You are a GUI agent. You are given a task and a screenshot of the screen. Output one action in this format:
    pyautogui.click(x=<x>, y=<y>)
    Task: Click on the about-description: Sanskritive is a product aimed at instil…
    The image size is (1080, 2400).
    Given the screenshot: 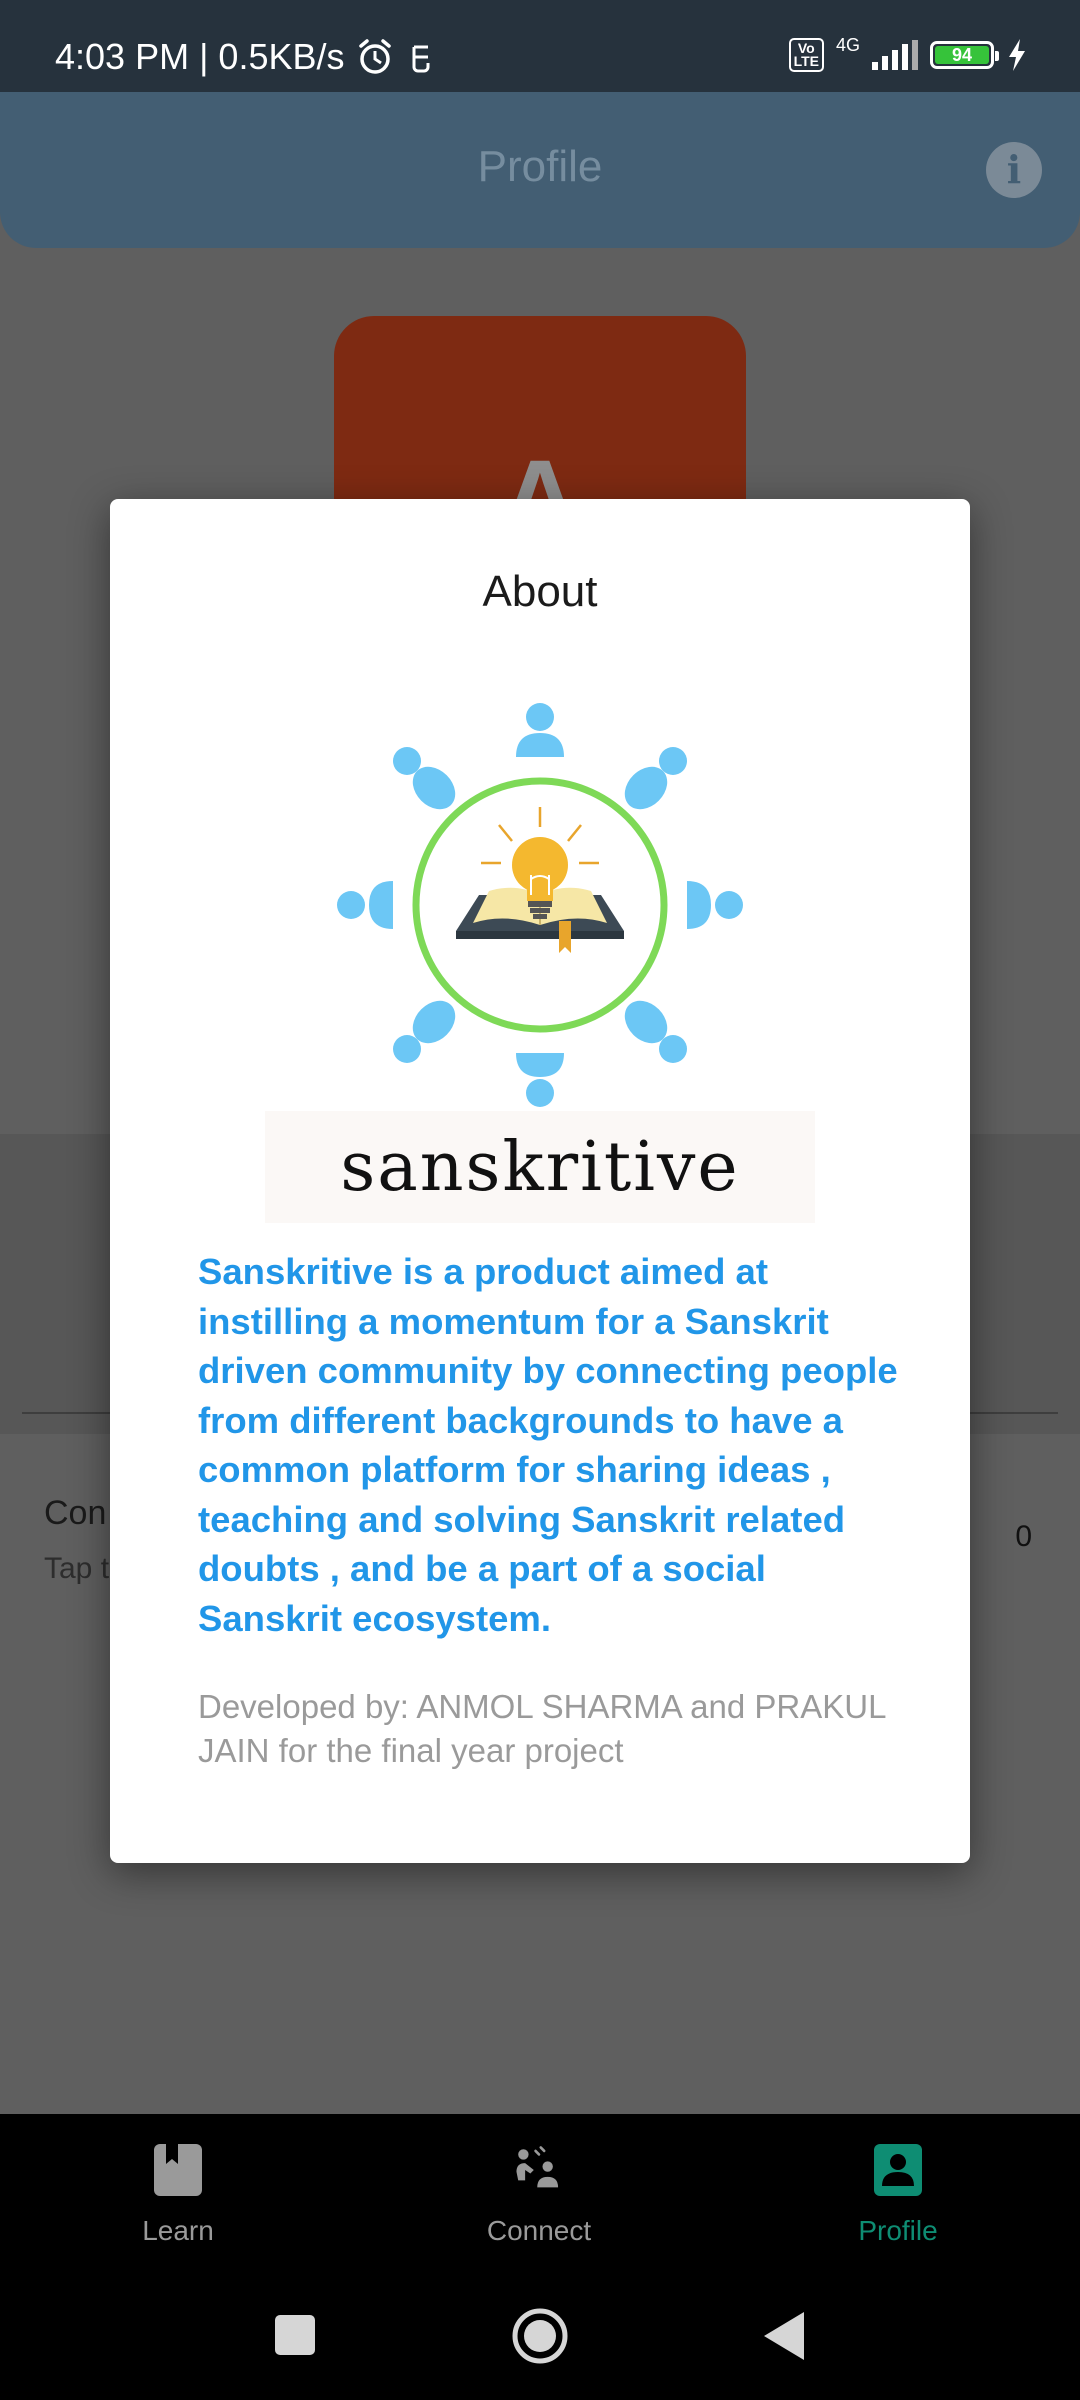 What is the action you would take?
    pyautogui.click(x=548, y=1445)
    